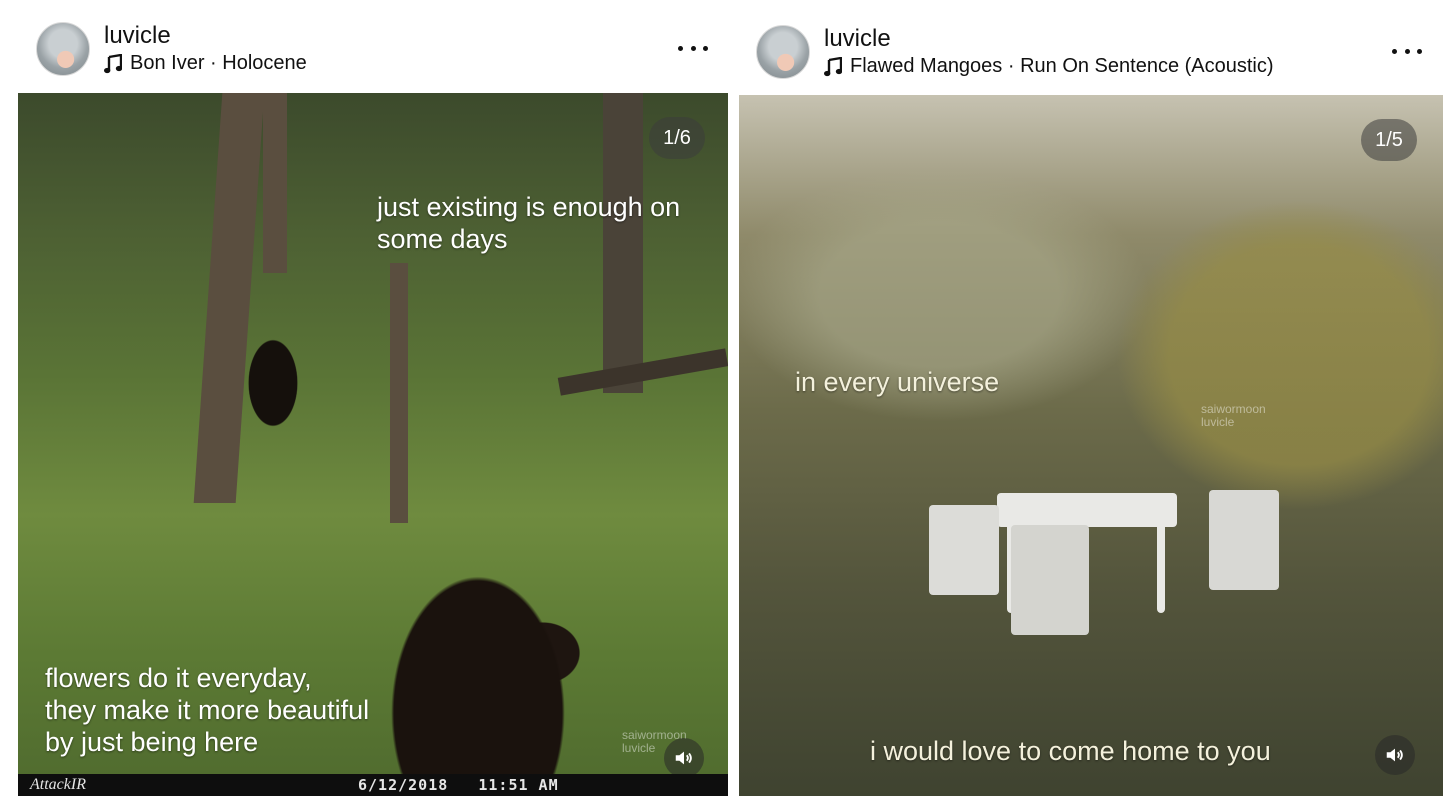 The height and width of the screenshot is (802, 1456). I want to click on date-value: 6/12/2018, so click(403, 785).